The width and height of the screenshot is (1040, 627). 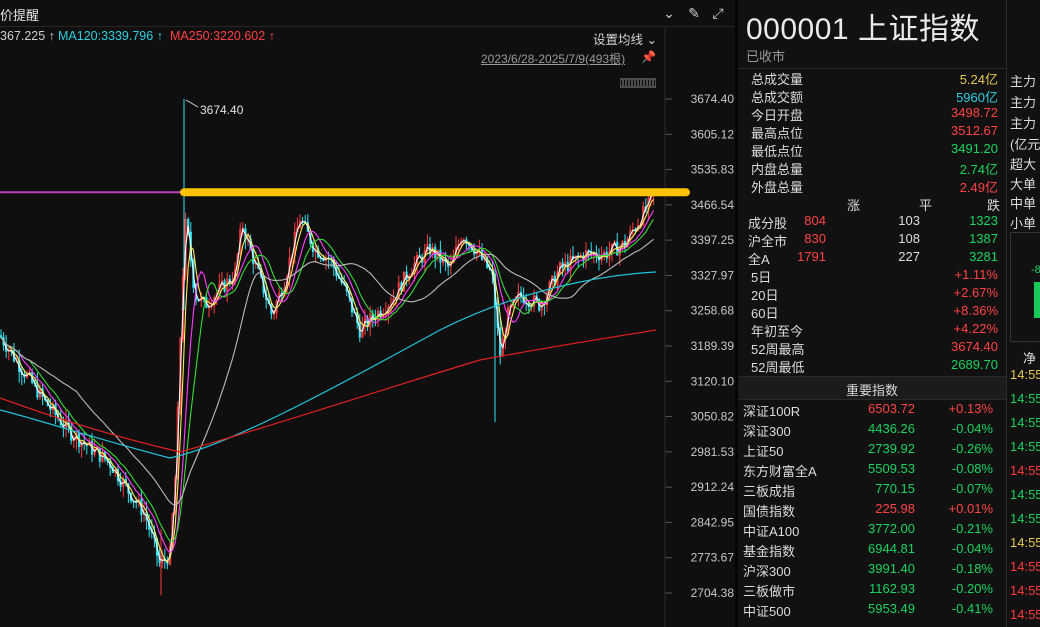 I want to click on stat-row: 内盘总量 2.74亿, so click(x=872, y=168).